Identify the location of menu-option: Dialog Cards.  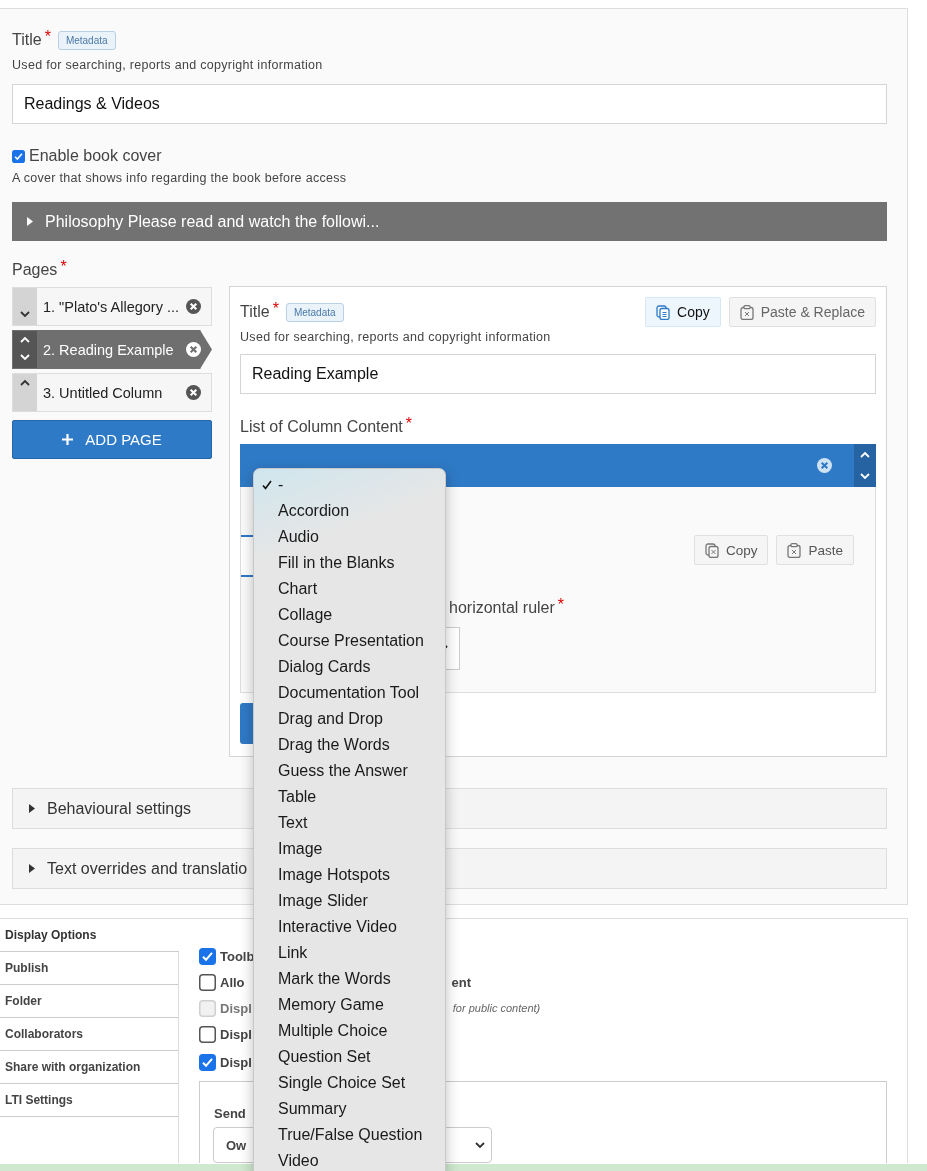
(353, 667).